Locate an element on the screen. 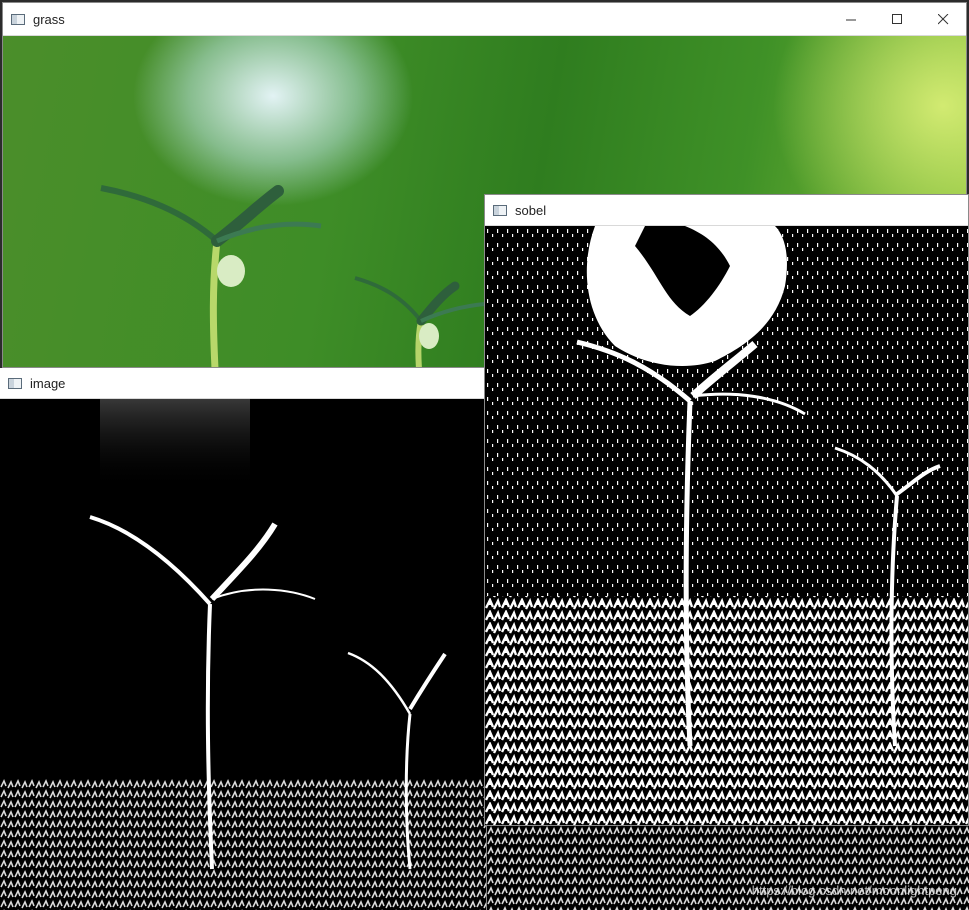 The height and width of the screenshot is (910, 969). close-button is located at coordinates (943, 19).